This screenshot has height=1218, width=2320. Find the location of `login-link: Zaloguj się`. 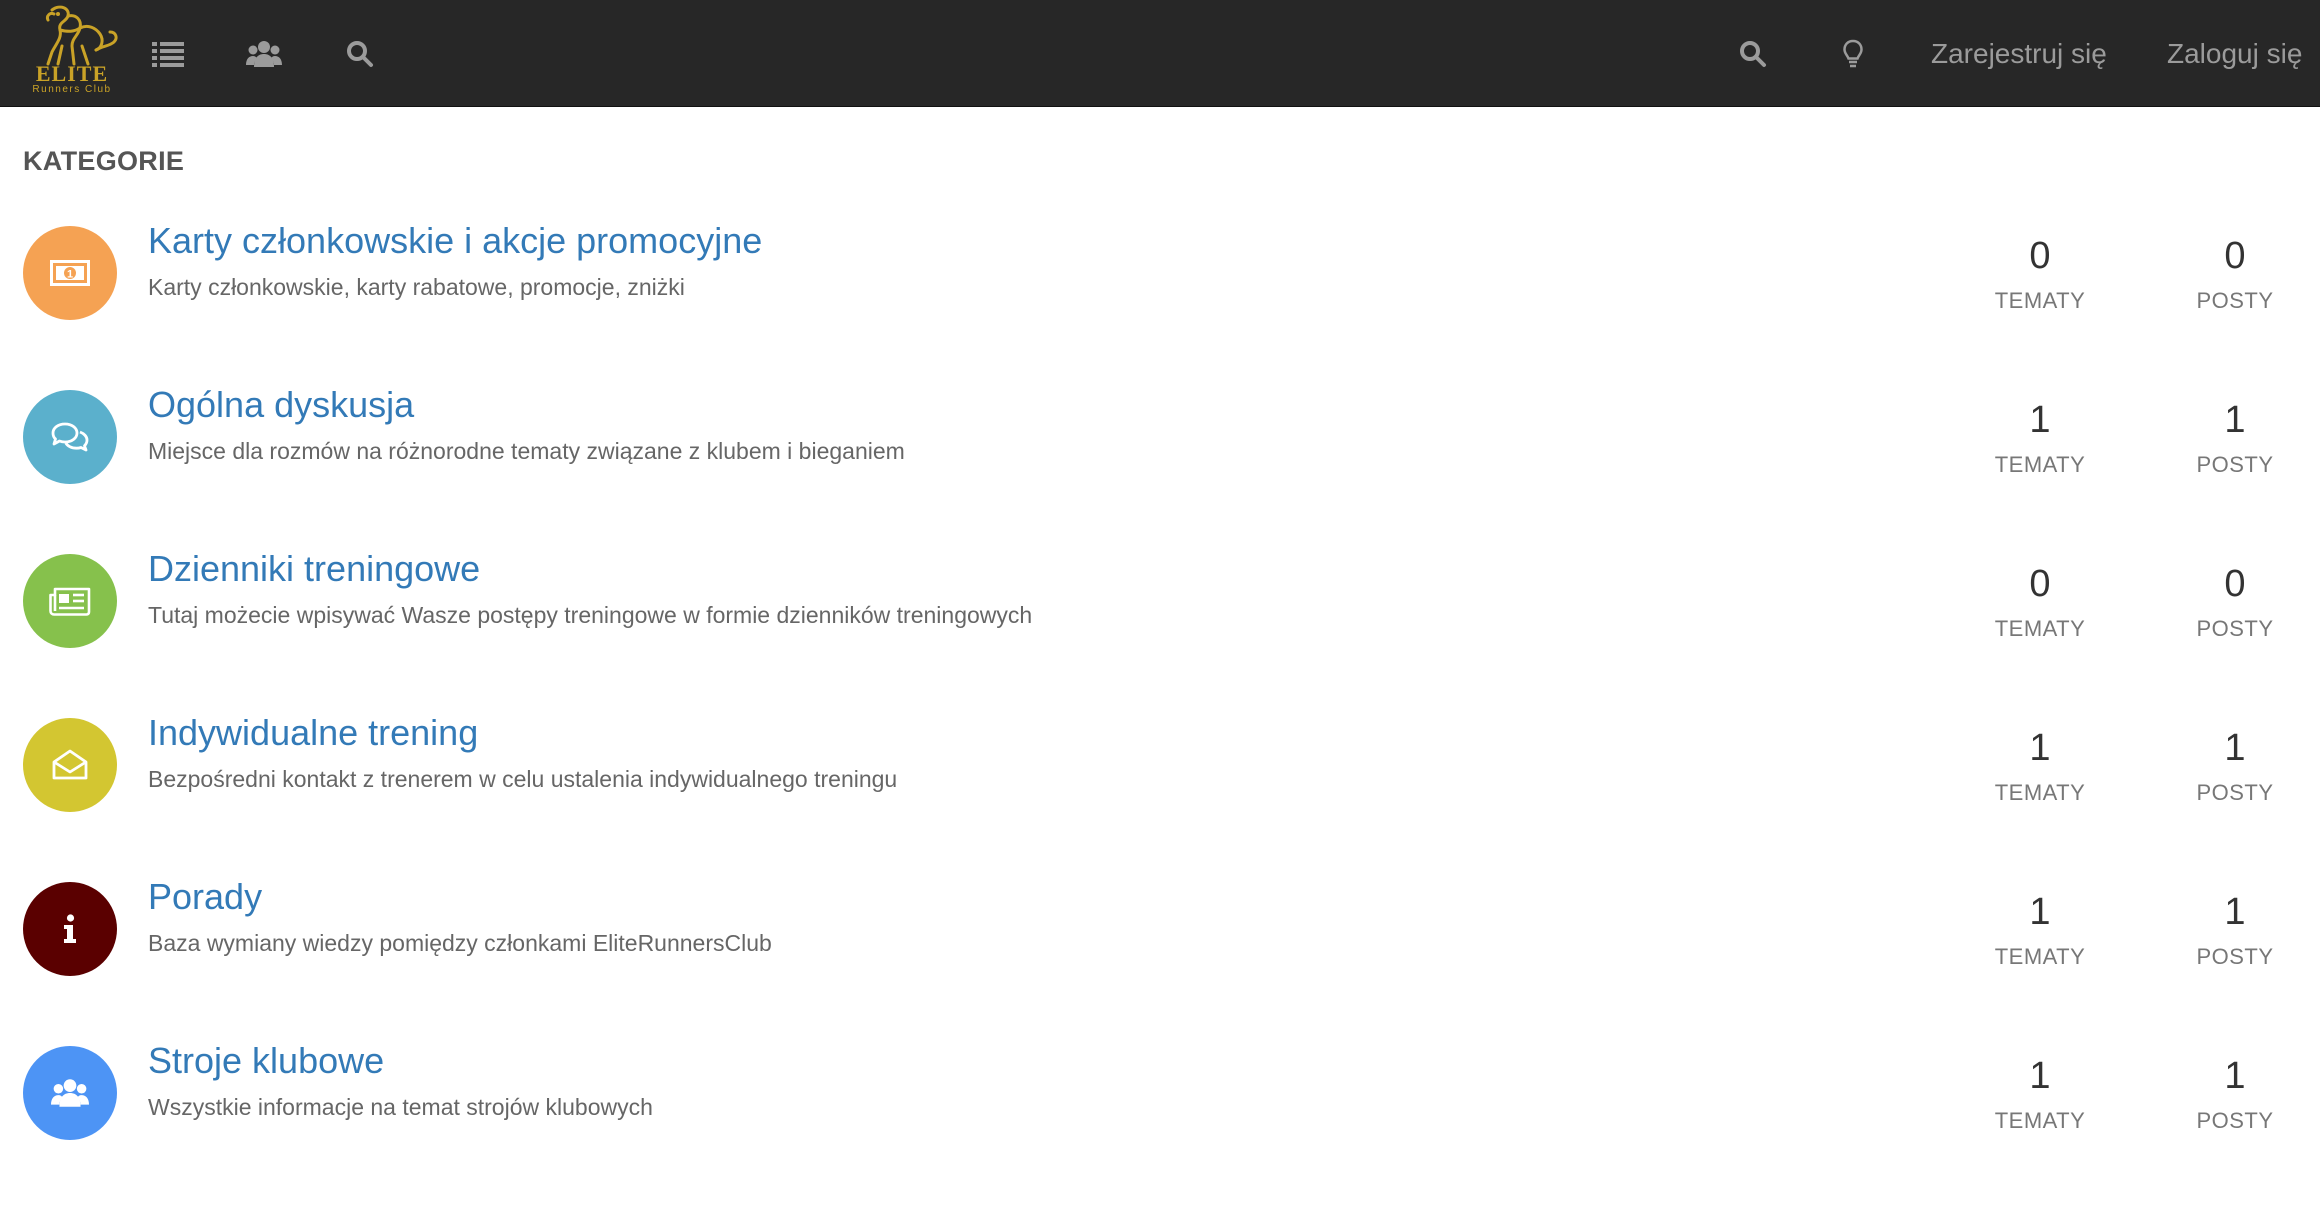

login-link: Zaloguj się is located at coordinates (2234, 53).